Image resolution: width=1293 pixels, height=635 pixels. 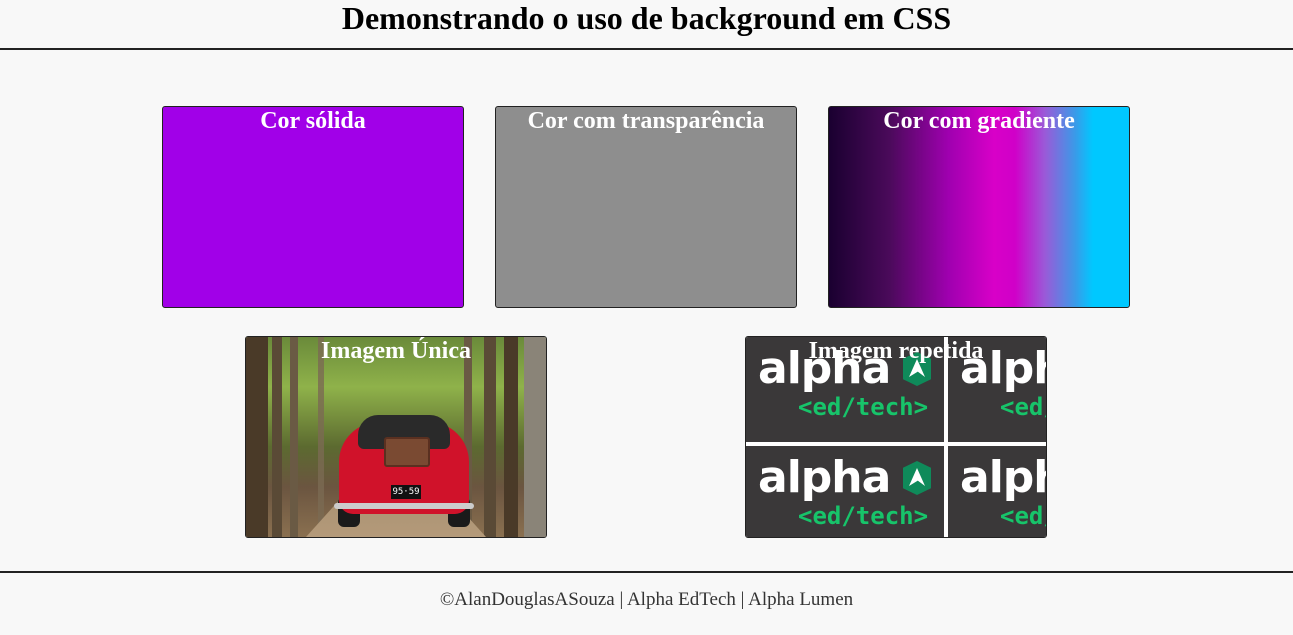 I want to click on single-image-box: 95·59 Imagem Única, so click(x=396, y=437).